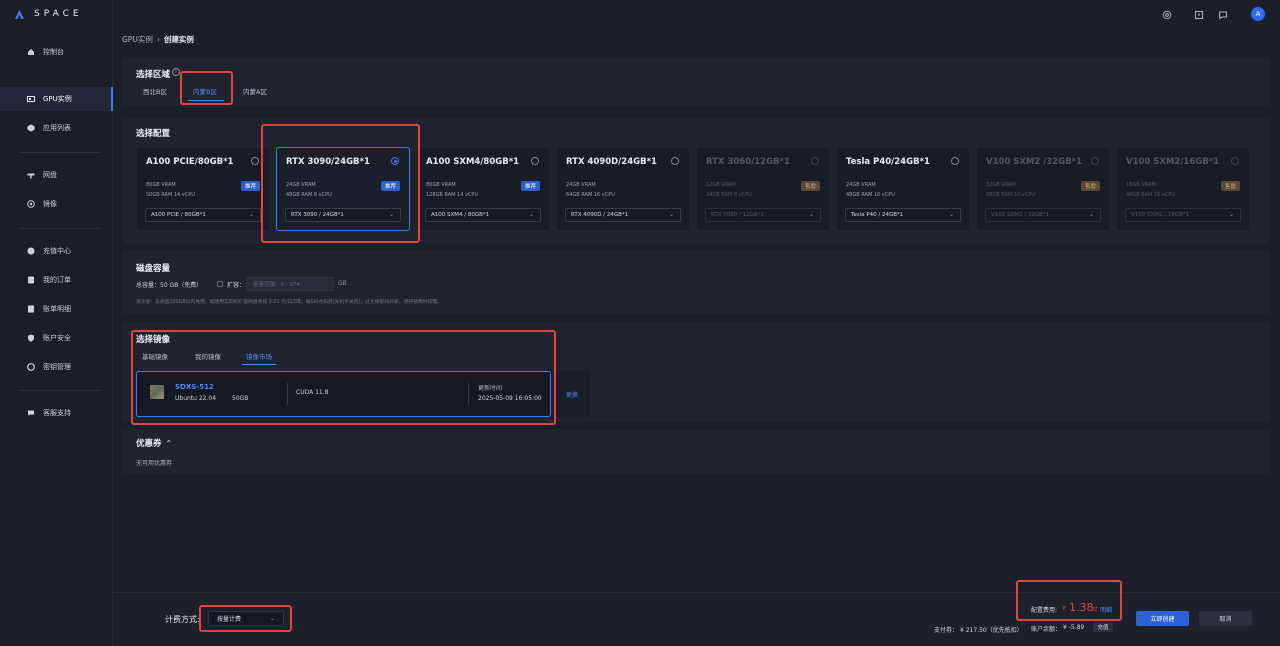 This screenshot has height=646, width=1280. What do you see at coordinates (31, 128) in the screenshot?
I see `box-icon` at bounding box center [31, 128].